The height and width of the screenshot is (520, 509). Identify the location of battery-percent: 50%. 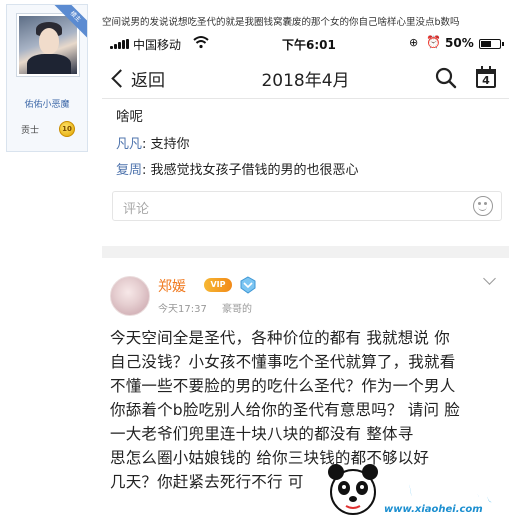
(459, 43).